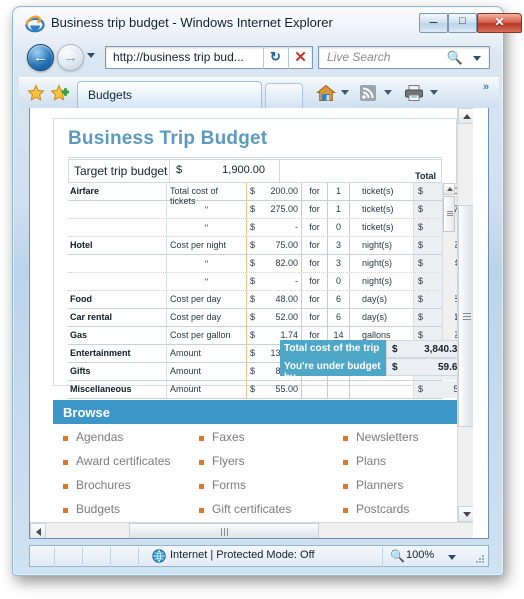  Describe the element at coordinates (245, 490) in the screenshot. I see `browse-category-link: Forms` at that location.